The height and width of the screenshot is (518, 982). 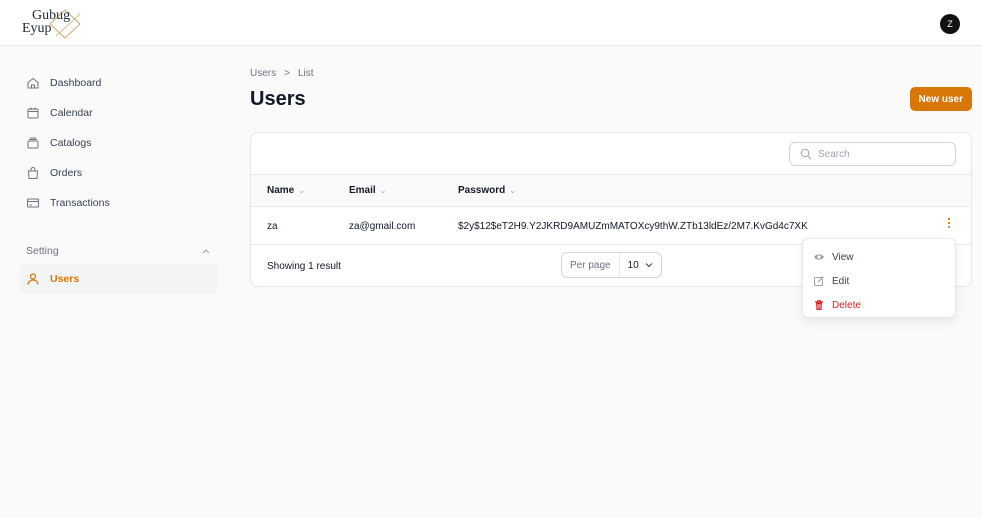 What do you see at coordinates (58, 24) in the screenshot?
I see `brand-logo: Gubug Eyup` at bounding box center [58, 24].